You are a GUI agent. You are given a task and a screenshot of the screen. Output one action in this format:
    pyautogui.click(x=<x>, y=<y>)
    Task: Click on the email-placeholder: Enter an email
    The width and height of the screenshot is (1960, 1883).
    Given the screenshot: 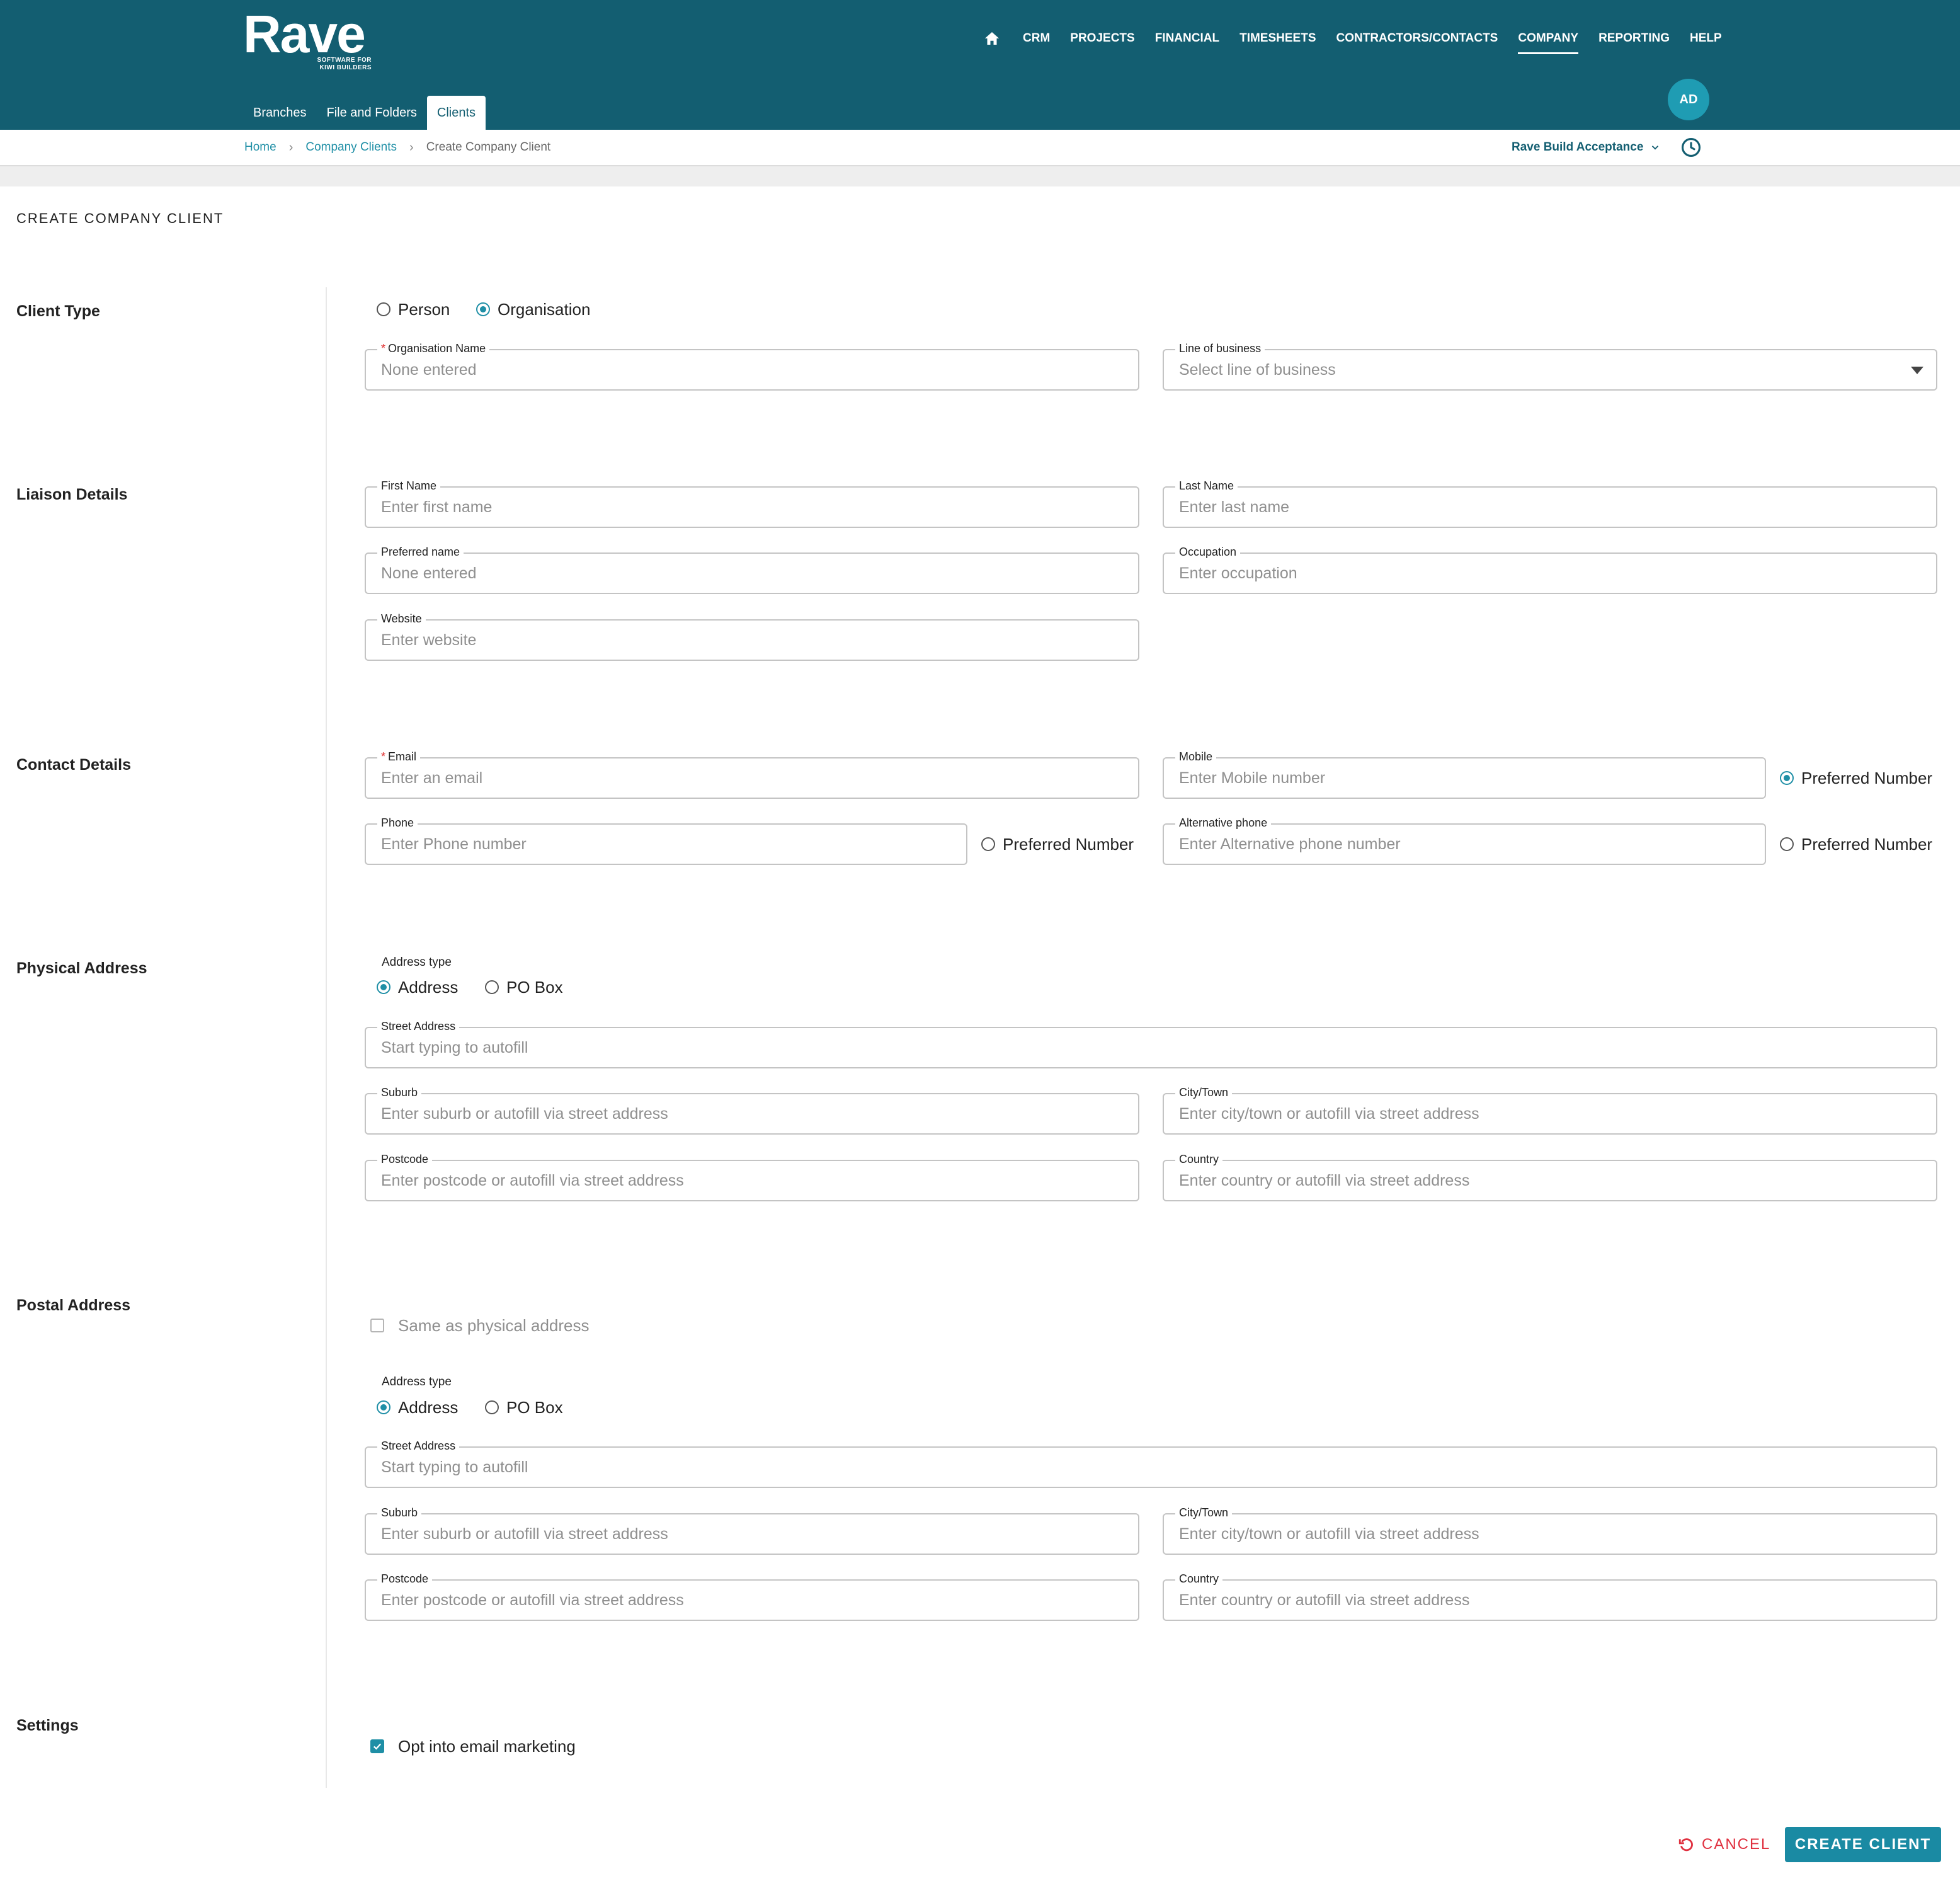 What is the action you would take?
    pyautogui.click(x=432, y=778)
    